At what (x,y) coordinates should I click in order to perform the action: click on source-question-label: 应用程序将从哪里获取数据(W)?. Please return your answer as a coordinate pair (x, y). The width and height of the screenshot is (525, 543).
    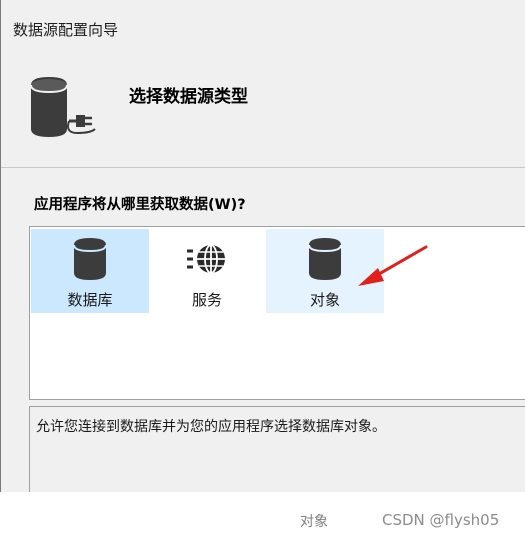
    Looking at the image, I should click on (140, 205).